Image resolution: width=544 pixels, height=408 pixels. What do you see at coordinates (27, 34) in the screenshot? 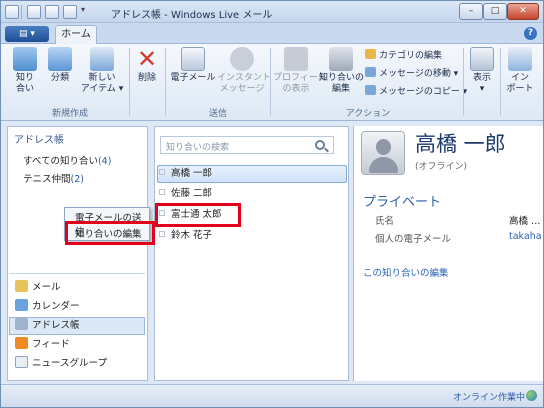
I see `app-menu-button: ▤ ▾` at bounding box center [27, 34].